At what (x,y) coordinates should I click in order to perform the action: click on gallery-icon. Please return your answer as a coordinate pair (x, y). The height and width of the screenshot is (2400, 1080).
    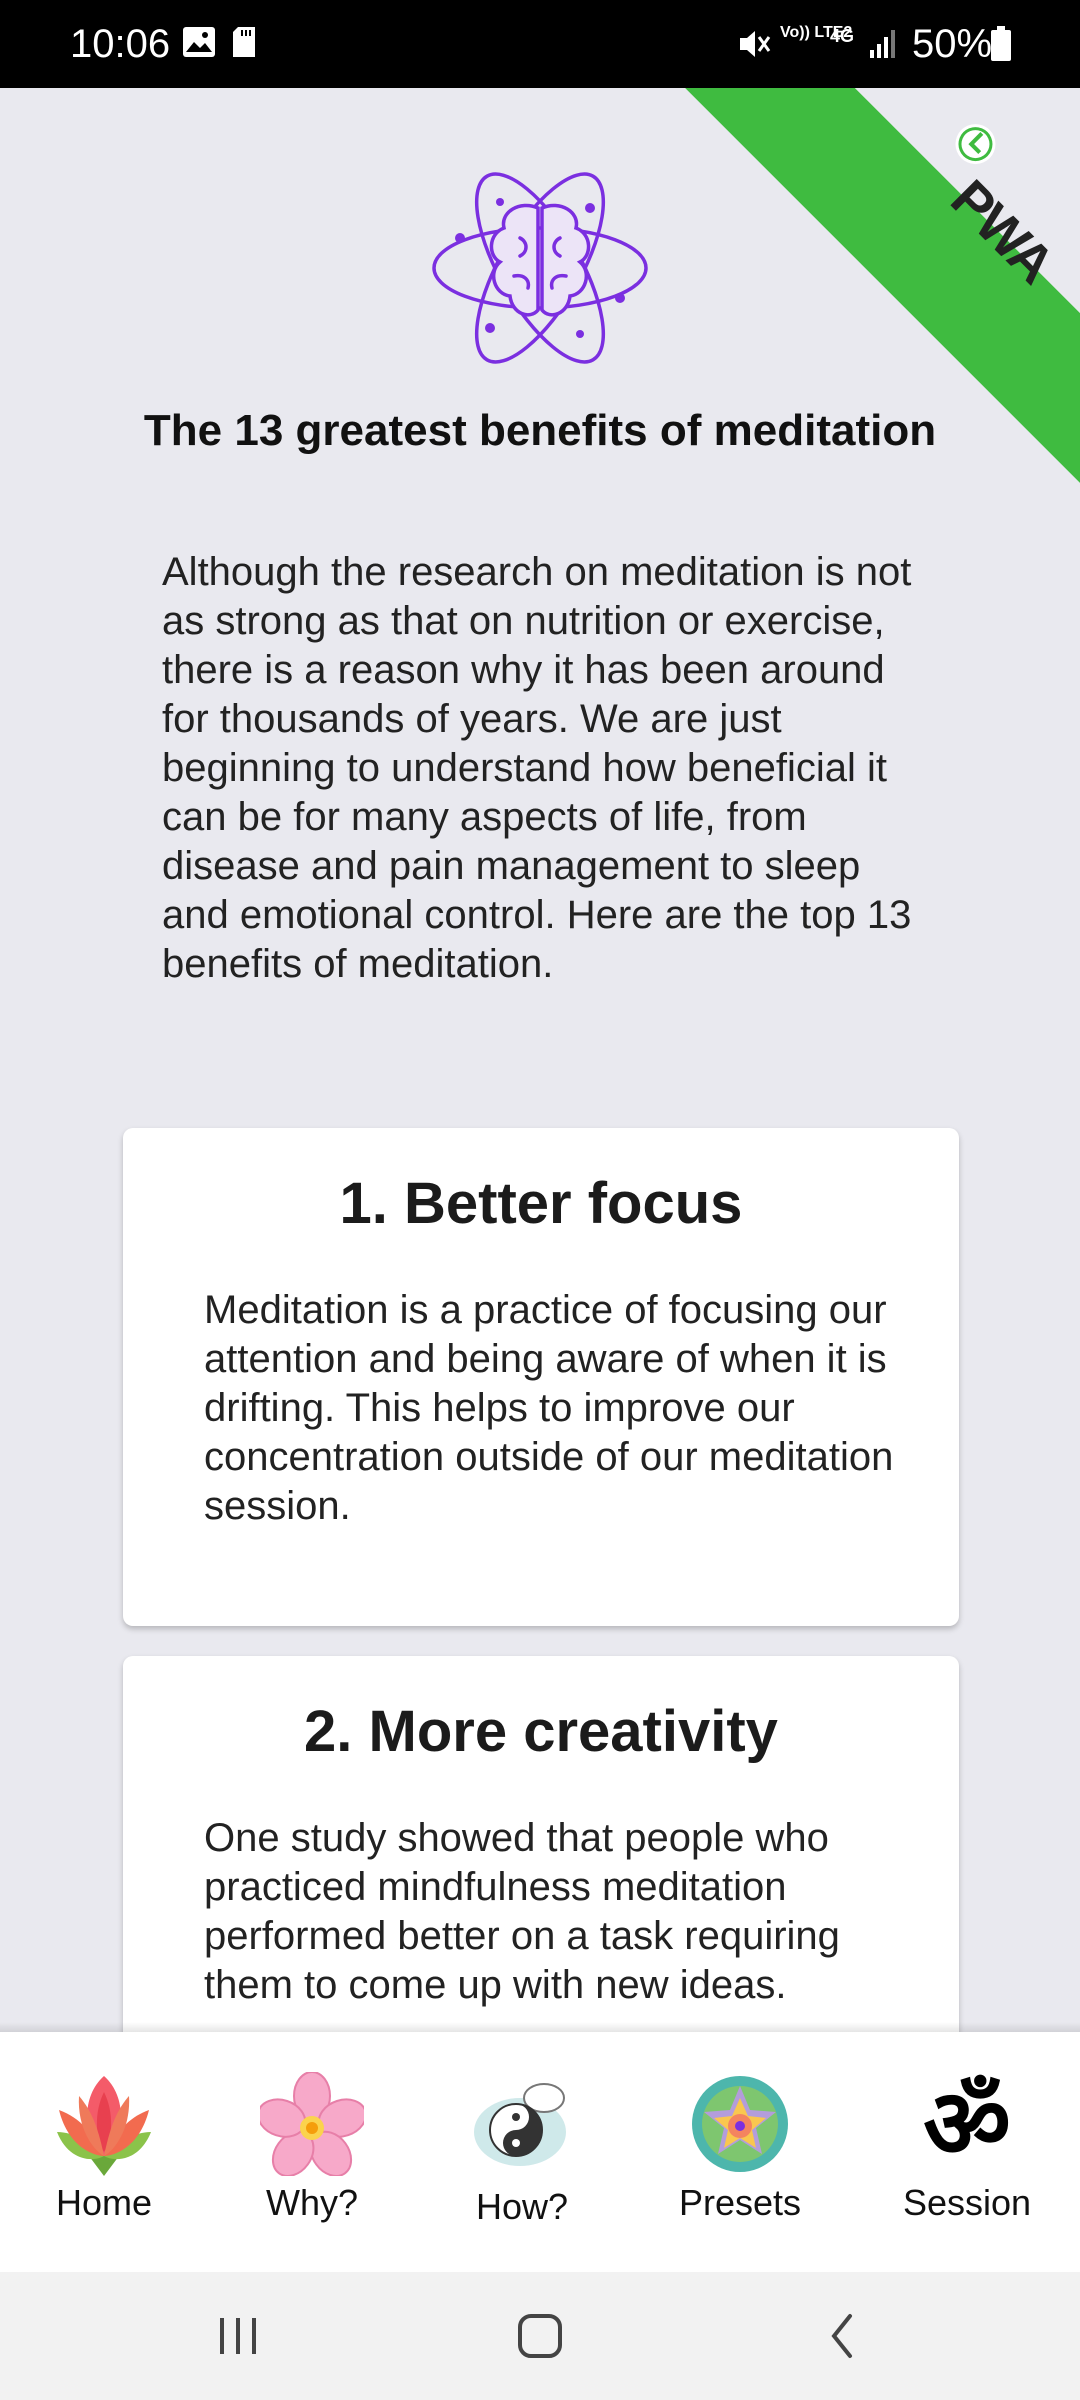
    Looking at the image, I should click on (199, 44).